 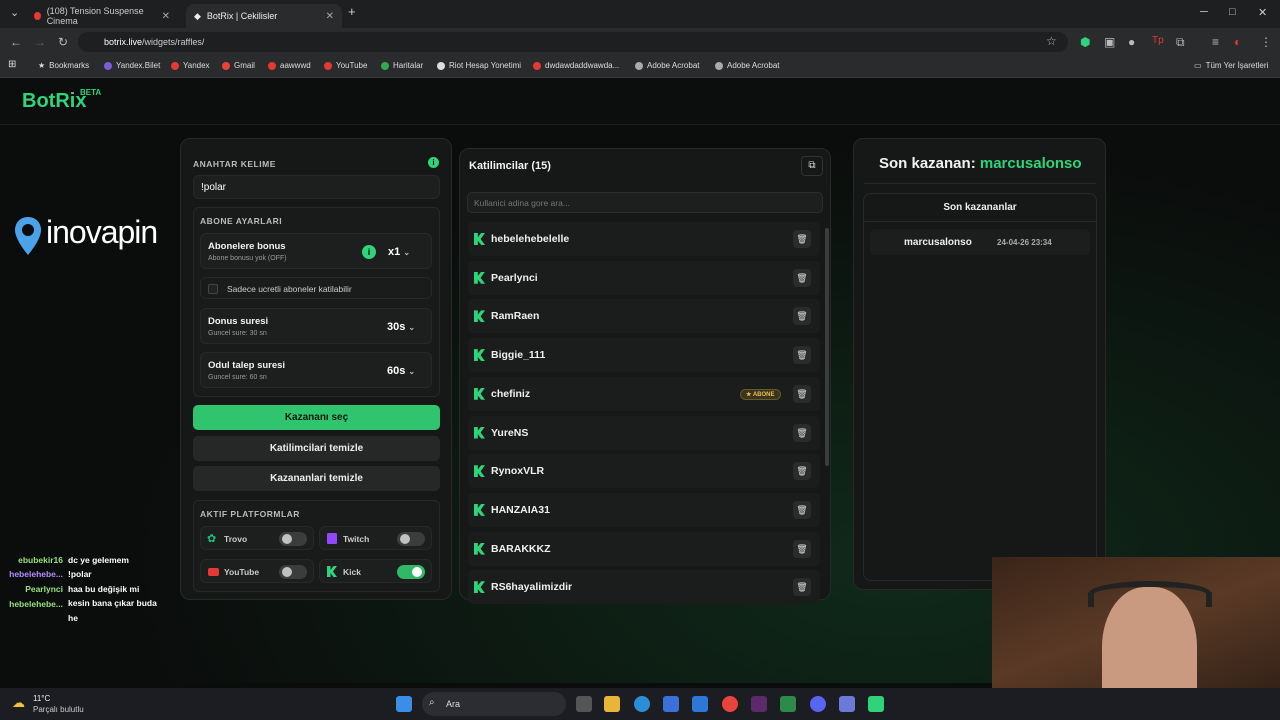 I want to click on forward-icon: →, so click(x=40, y=42).